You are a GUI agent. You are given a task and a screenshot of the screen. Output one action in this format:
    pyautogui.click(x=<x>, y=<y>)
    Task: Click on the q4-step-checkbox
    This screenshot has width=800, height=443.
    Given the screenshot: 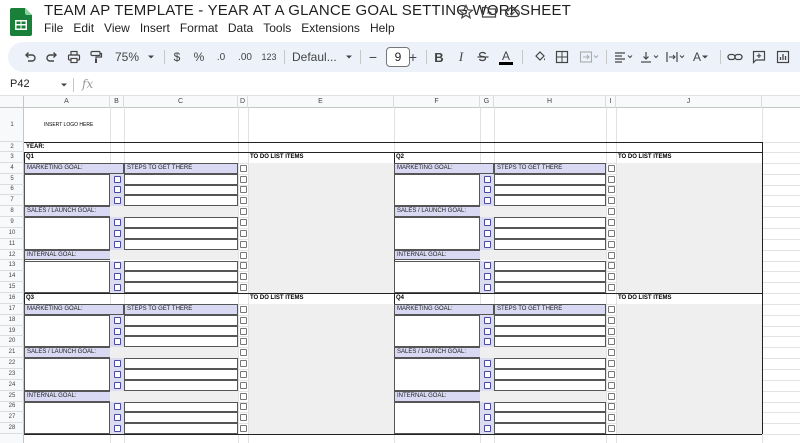 What is the action you would take?
    pyautogui.click(x=487, y=429)
    